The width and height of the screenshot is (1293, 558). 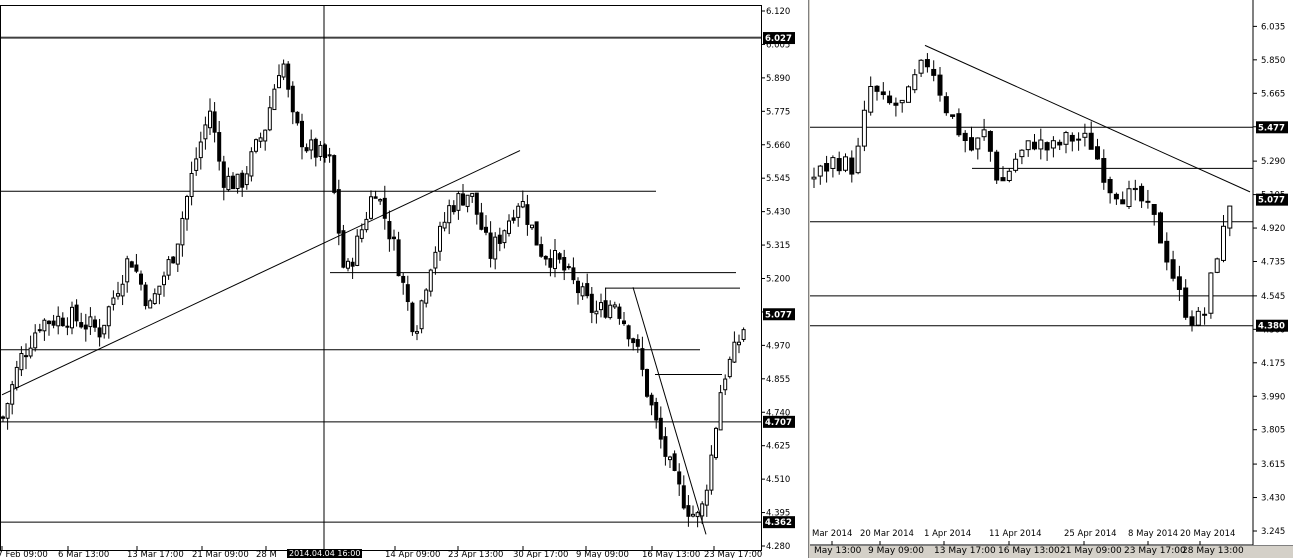 I want to click on price-tick-label: 6.120, so click(x=778, y=12).